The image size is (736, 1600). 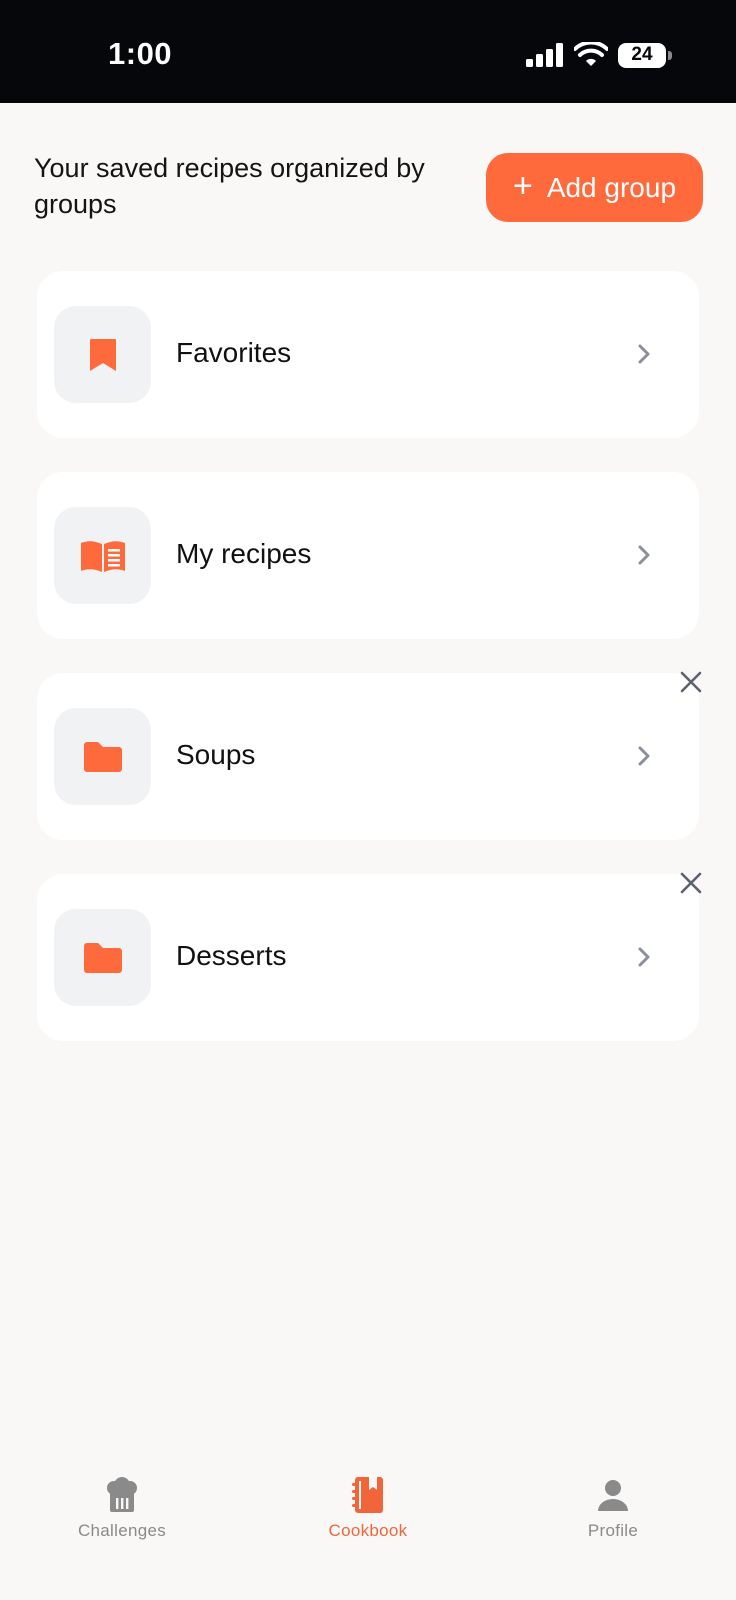 What do you see at coordinates (522, 185) in the screenshot?
I see `plus-icon: +` at bounding box center [522, 185].